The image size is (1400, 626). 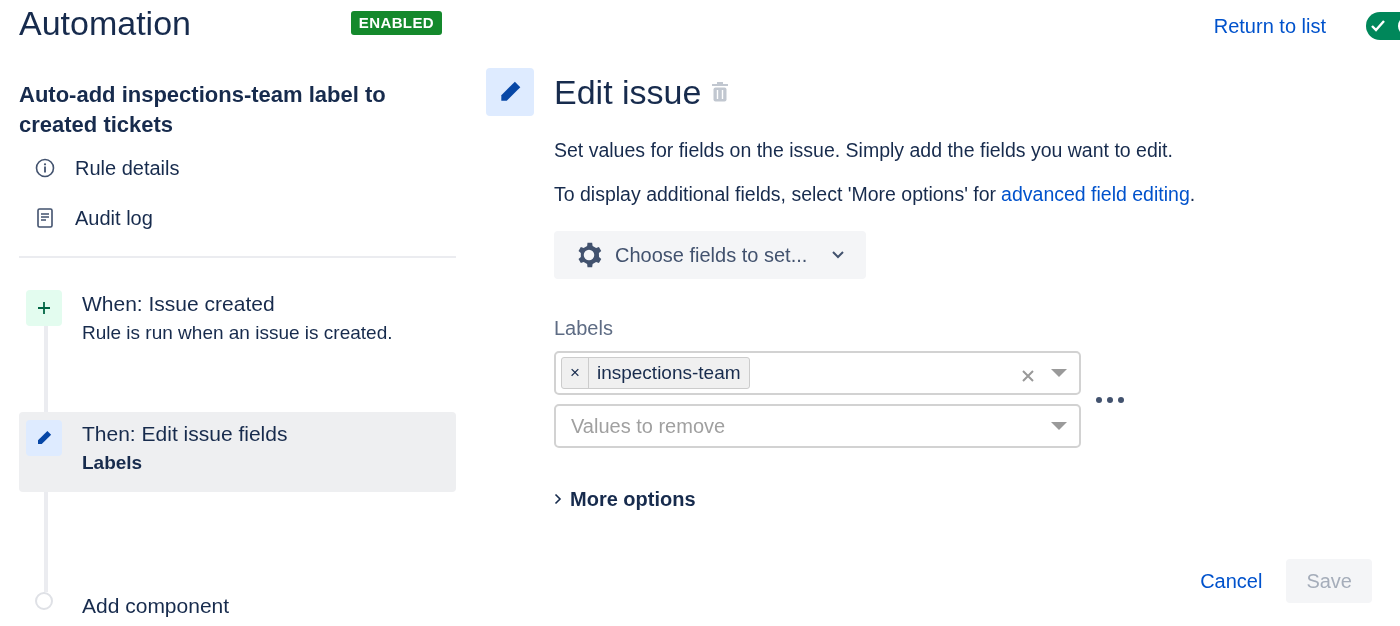 What do you see at coordinates (237, 333) in the screenshot?
I see `step-description: Rule is run when an issue is created.` at bounding box center [237, 333].